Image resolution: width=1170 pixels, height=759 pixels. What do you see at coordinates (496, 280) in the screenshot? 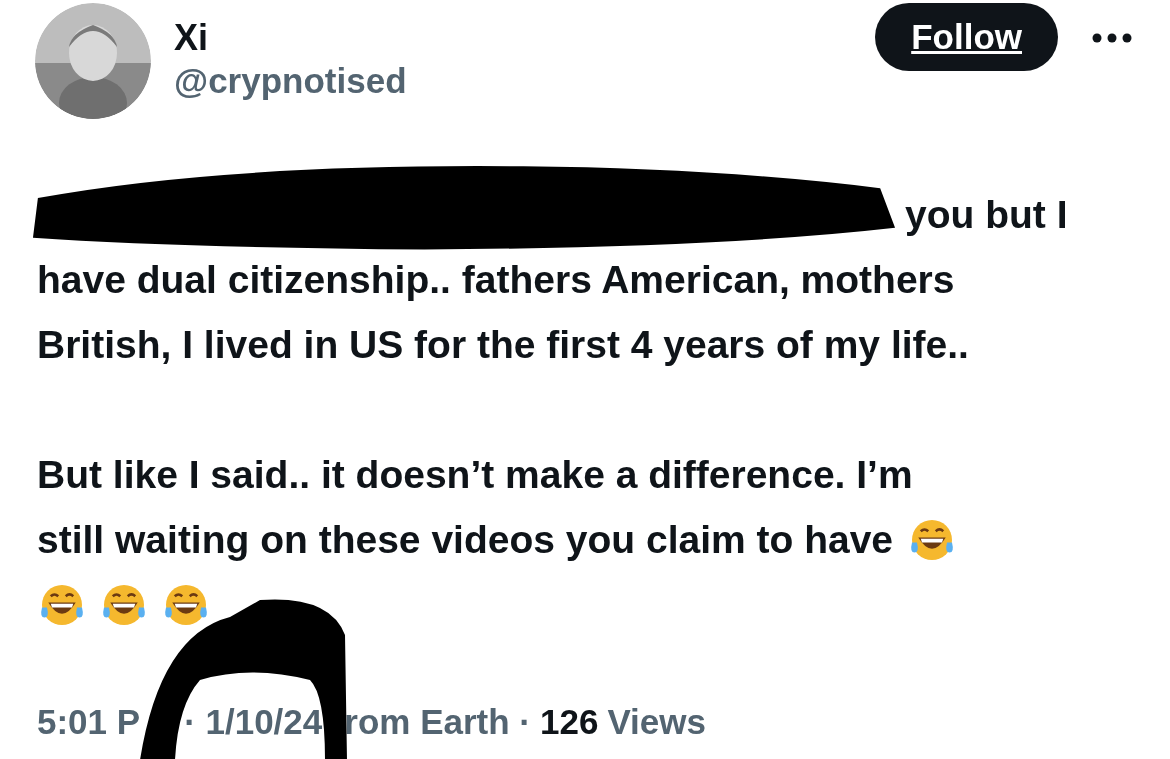
I see `tweet-text-line: have dual citizenship.. fathers American, mothers` at bounding box center [496, 280].